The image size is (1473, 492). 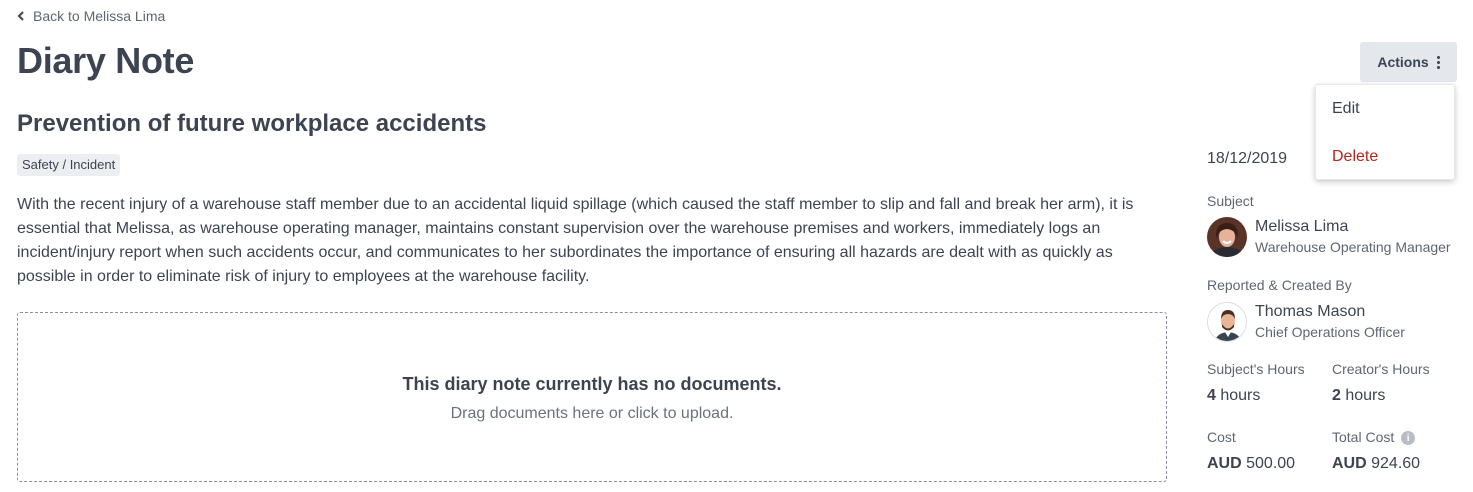 I want to click on category-tag: Safety / Incident, so click(x=69, y=165).